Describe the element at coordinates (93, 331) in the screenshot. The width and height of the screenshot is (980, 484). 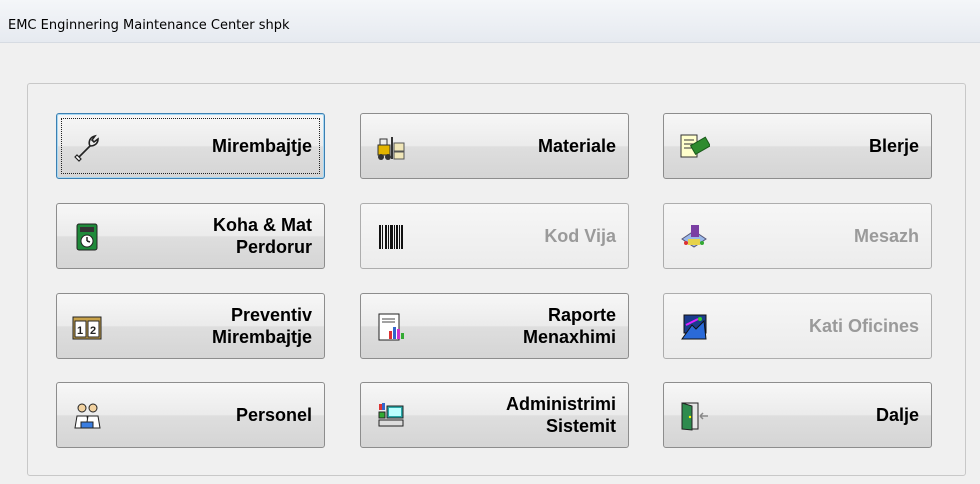
I see `svg-text: 2` at that location.